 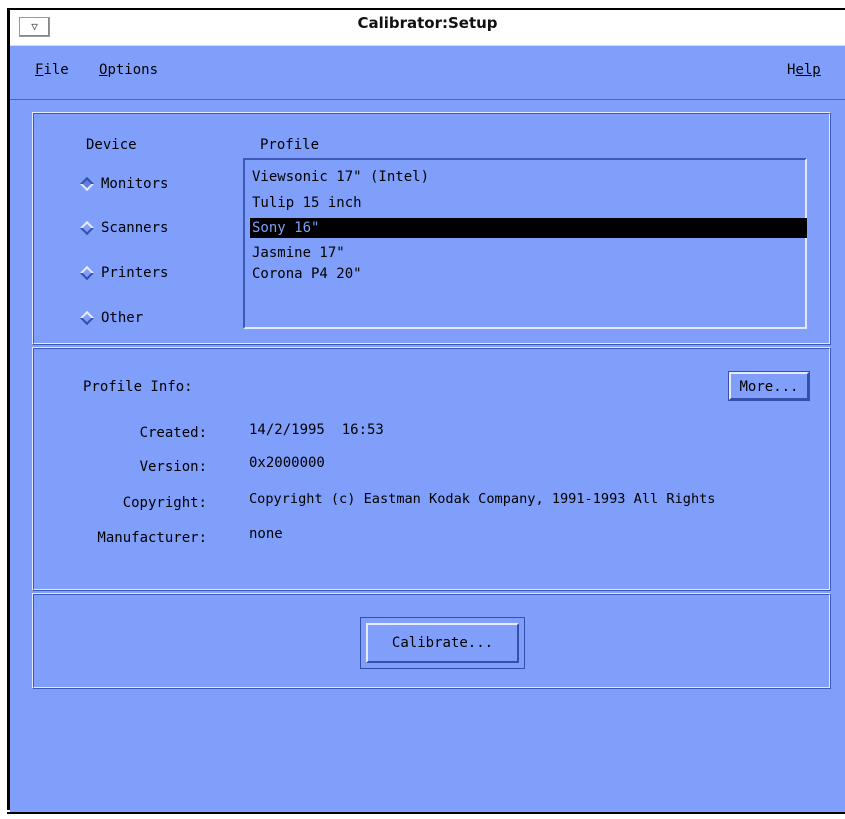 I want to click on radio-other: Other, so click(x=111, y=318).